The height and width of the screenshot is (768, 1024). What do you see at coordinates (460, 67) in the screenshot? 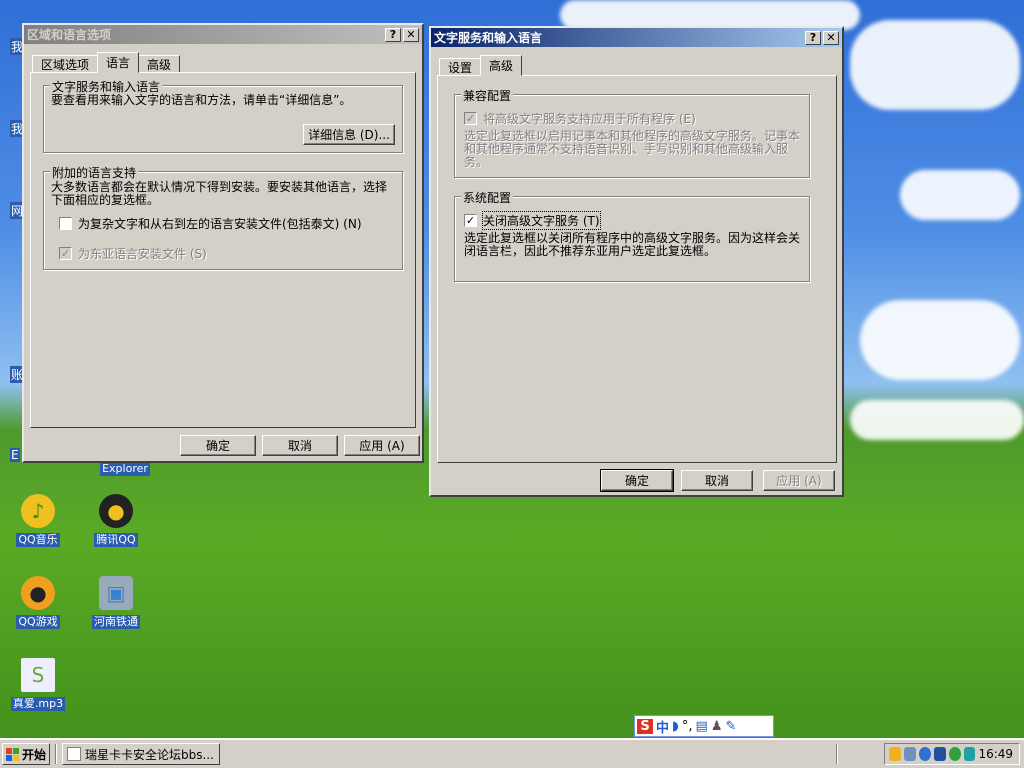
I see `tab-settings: 设置` at bounding box center [460, 67].